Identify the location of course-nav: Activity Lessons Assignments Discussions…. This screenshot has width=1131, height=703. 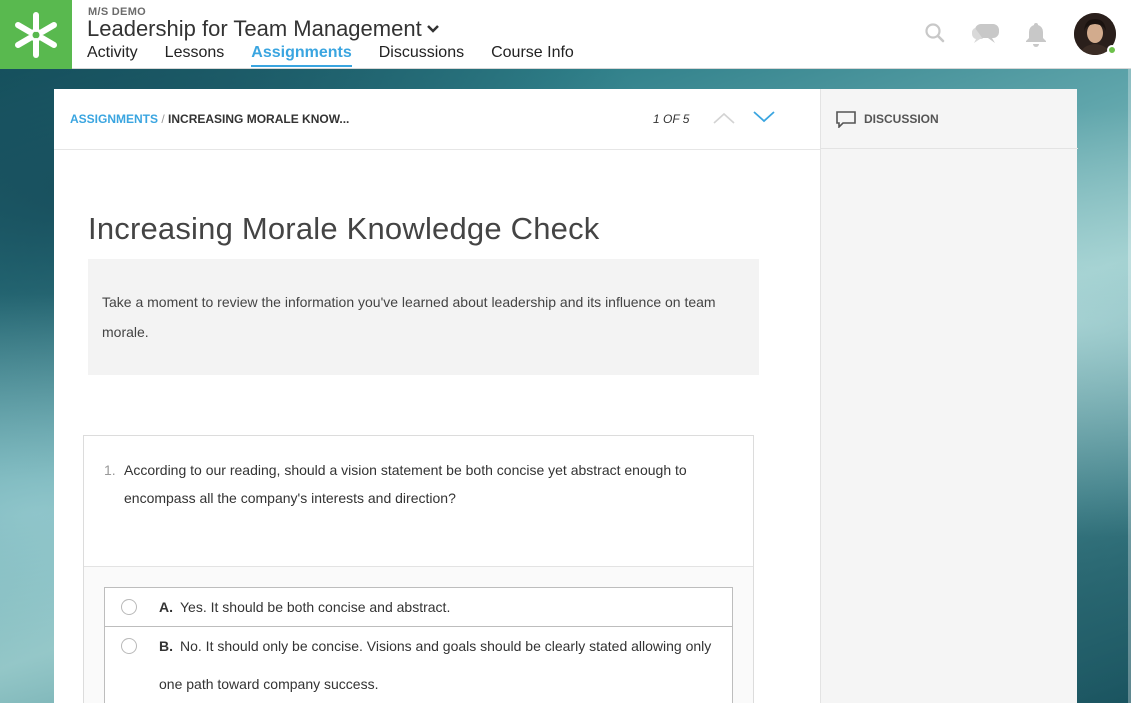
(344, 55).